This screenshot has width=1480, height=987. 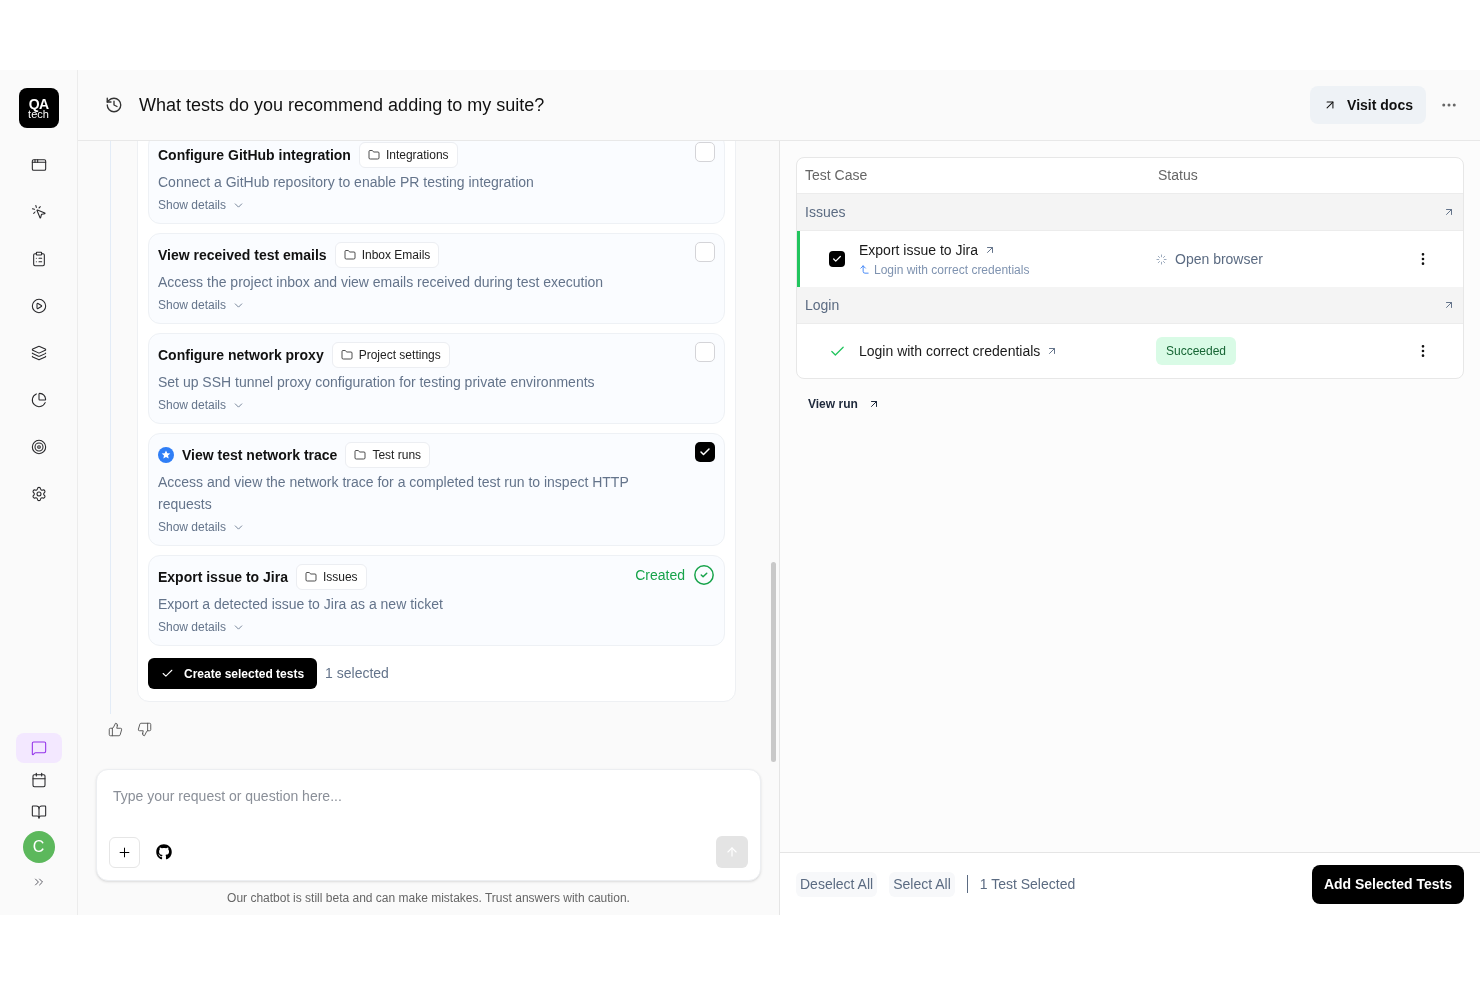 I want to click on folder-tag: Issues, so click(x=331, y=577).